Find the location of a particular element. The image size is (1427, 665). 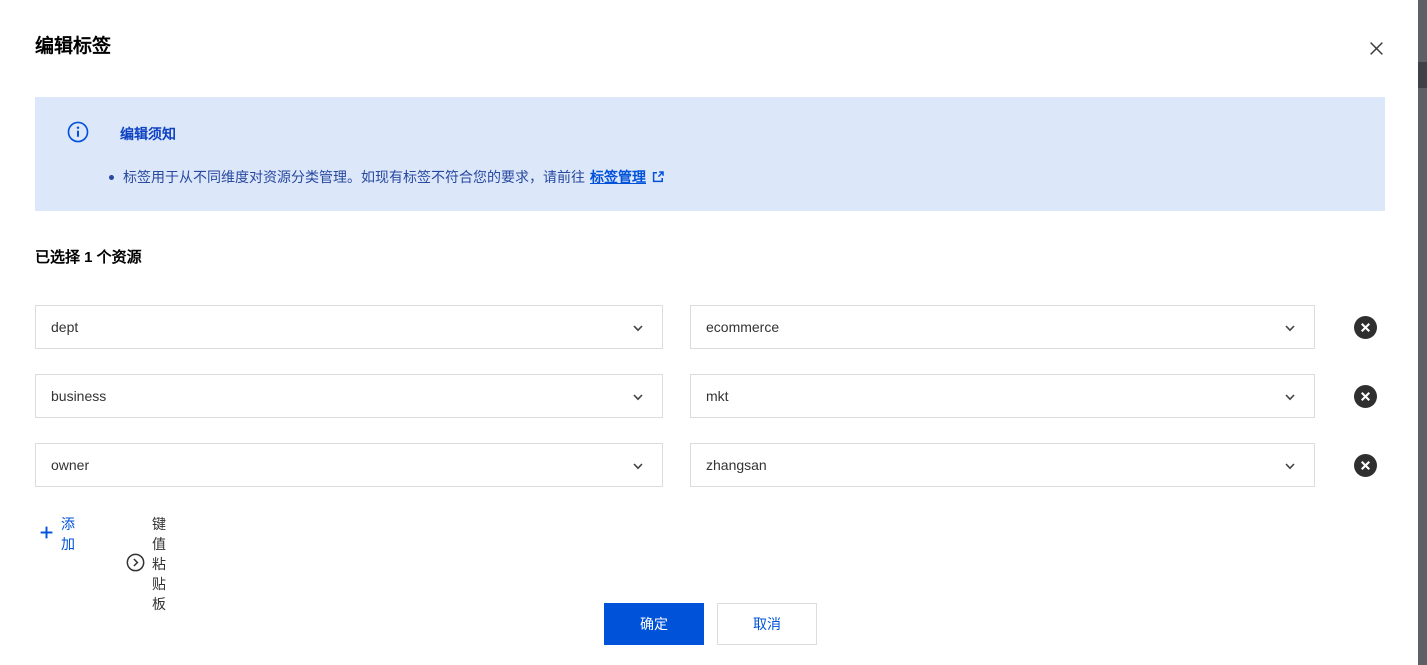

confirm-button: 确定 is located at coordinates (654, 624).